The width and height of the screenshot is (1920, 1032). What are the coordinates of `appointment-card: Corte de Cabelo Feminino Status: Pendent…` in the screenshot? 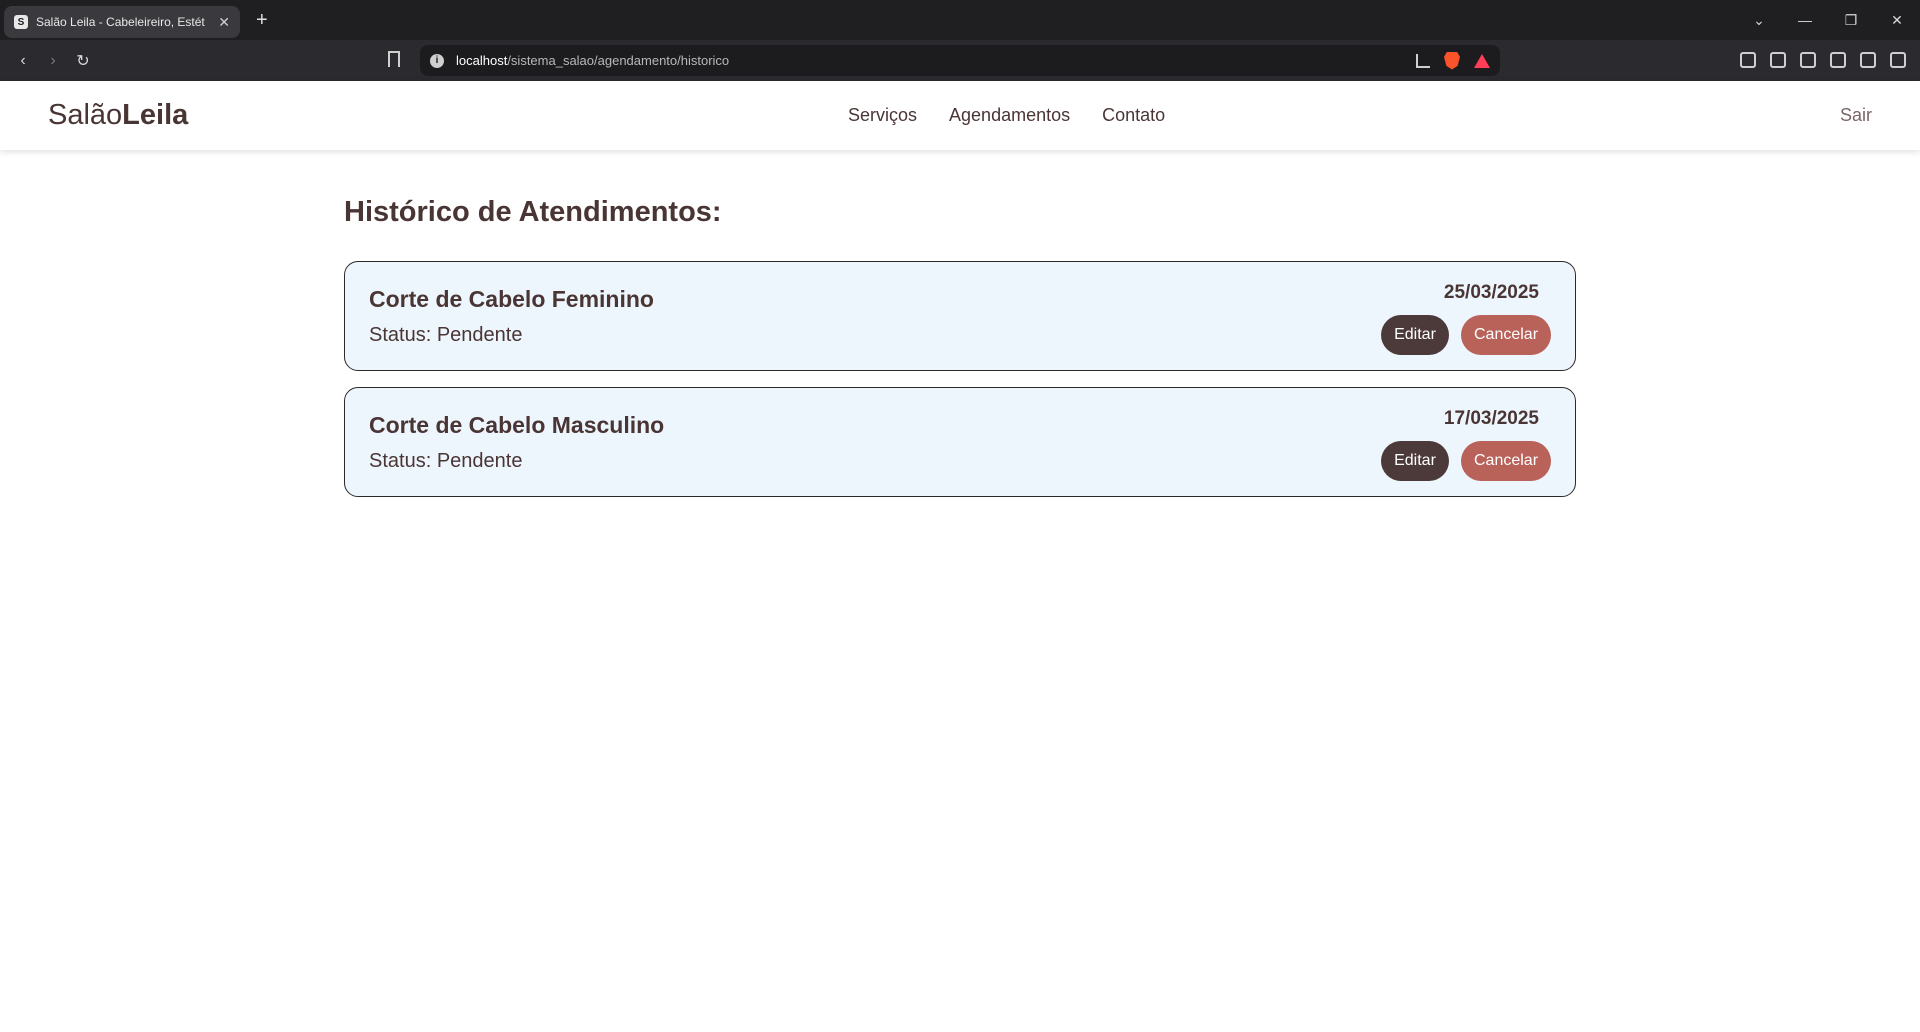 It's located at (960, 316).